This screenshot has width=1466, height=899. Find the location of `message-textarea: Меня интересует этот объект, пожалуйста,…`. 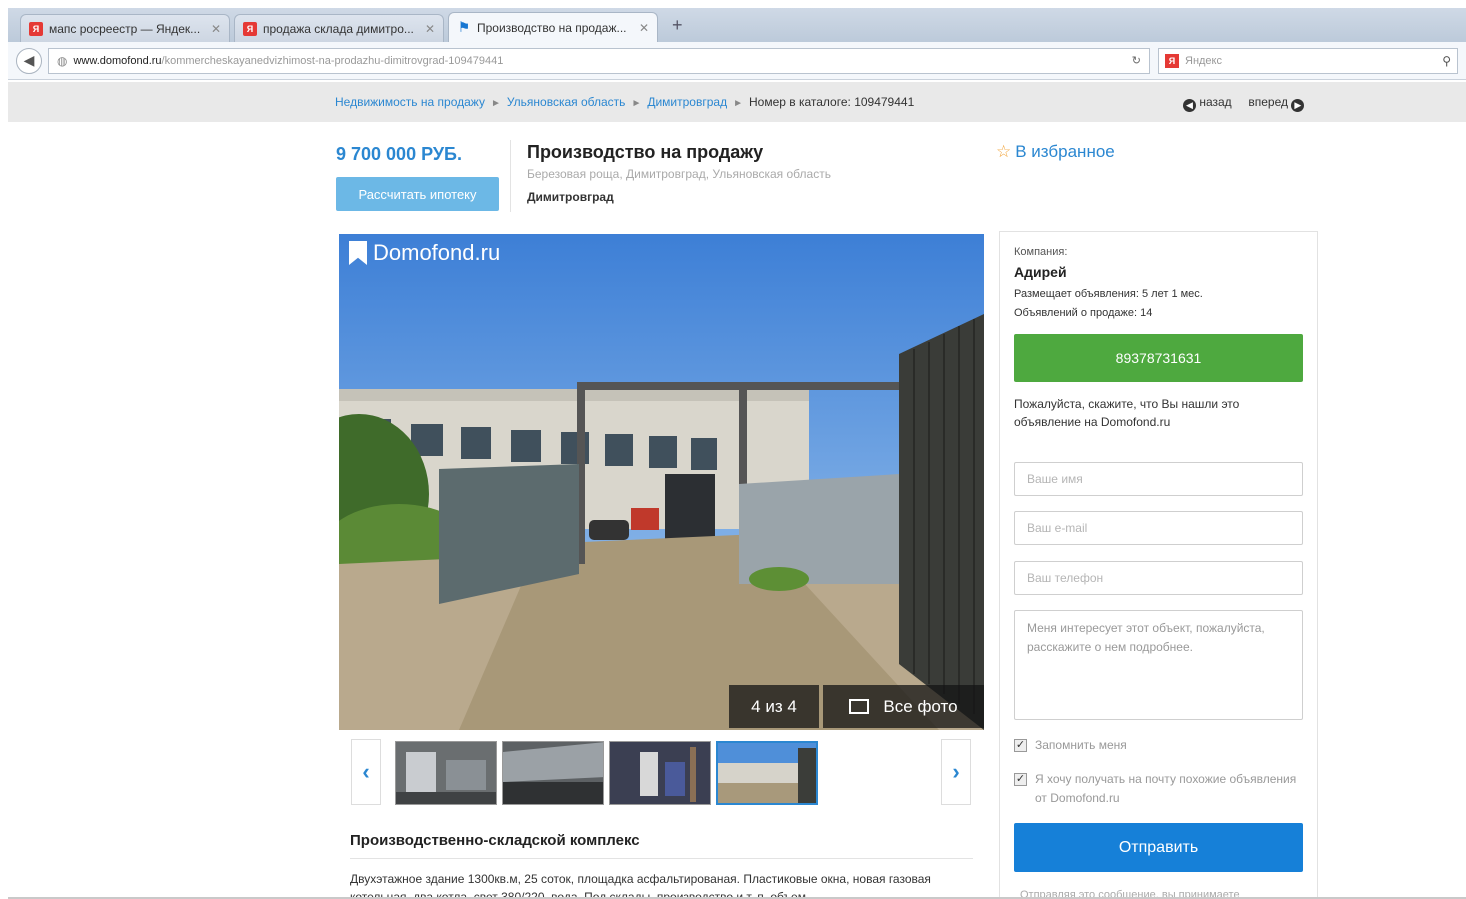

message-textarea: Меня интересует этот объект, пожалуйста,… is located at coordinates (1158, 665).